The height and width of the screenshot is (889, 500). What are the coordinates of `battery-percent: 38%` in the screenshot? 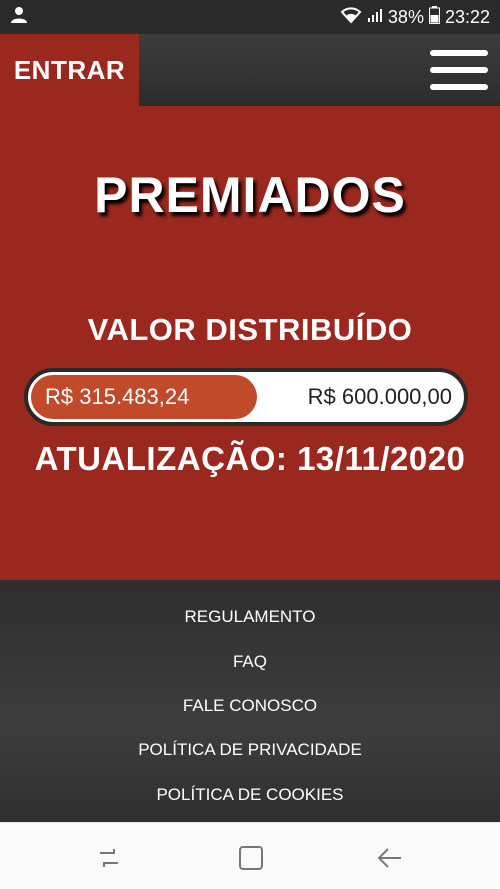 It's located at (405, 16).